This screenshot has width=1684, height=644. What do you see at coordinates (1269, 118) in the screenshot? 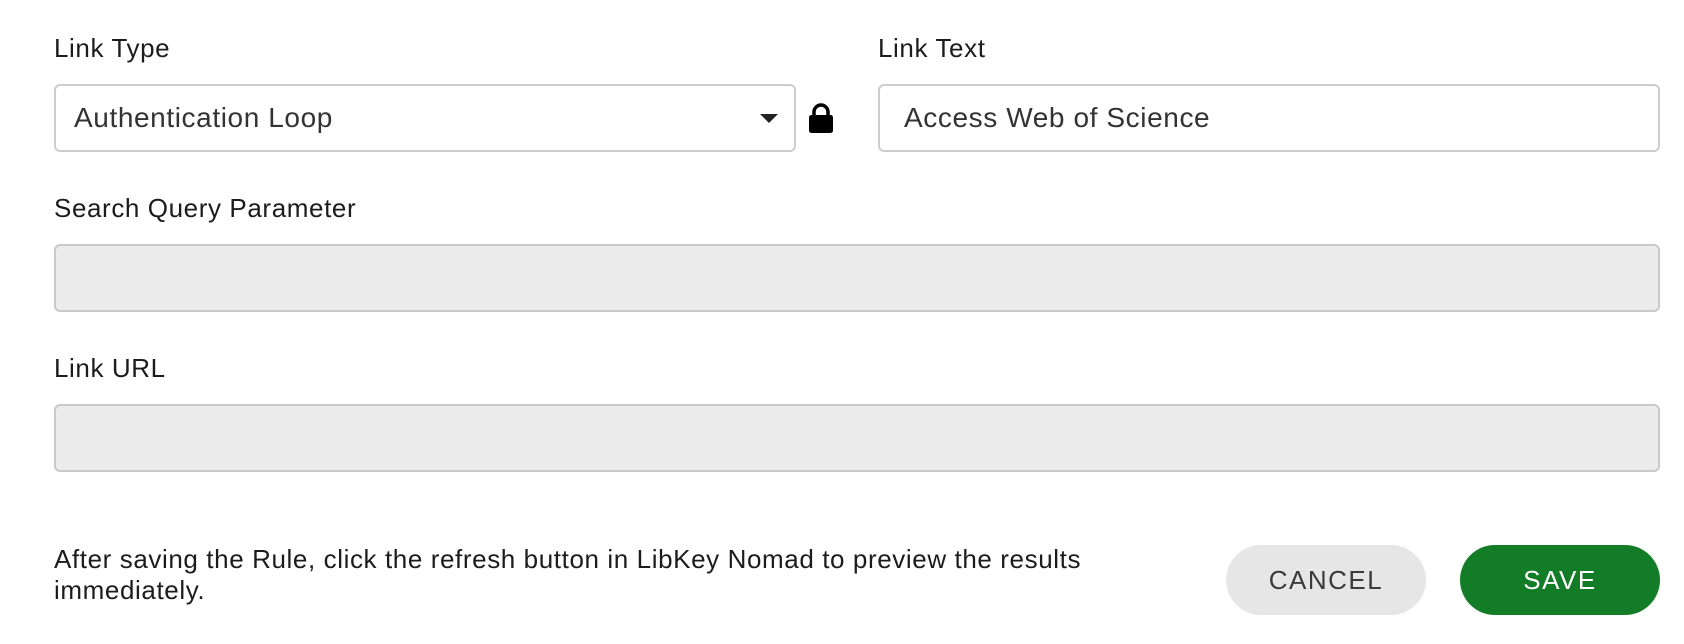
I see `link-text-input: Access Web of Science` at bounding box center [1269, 118].